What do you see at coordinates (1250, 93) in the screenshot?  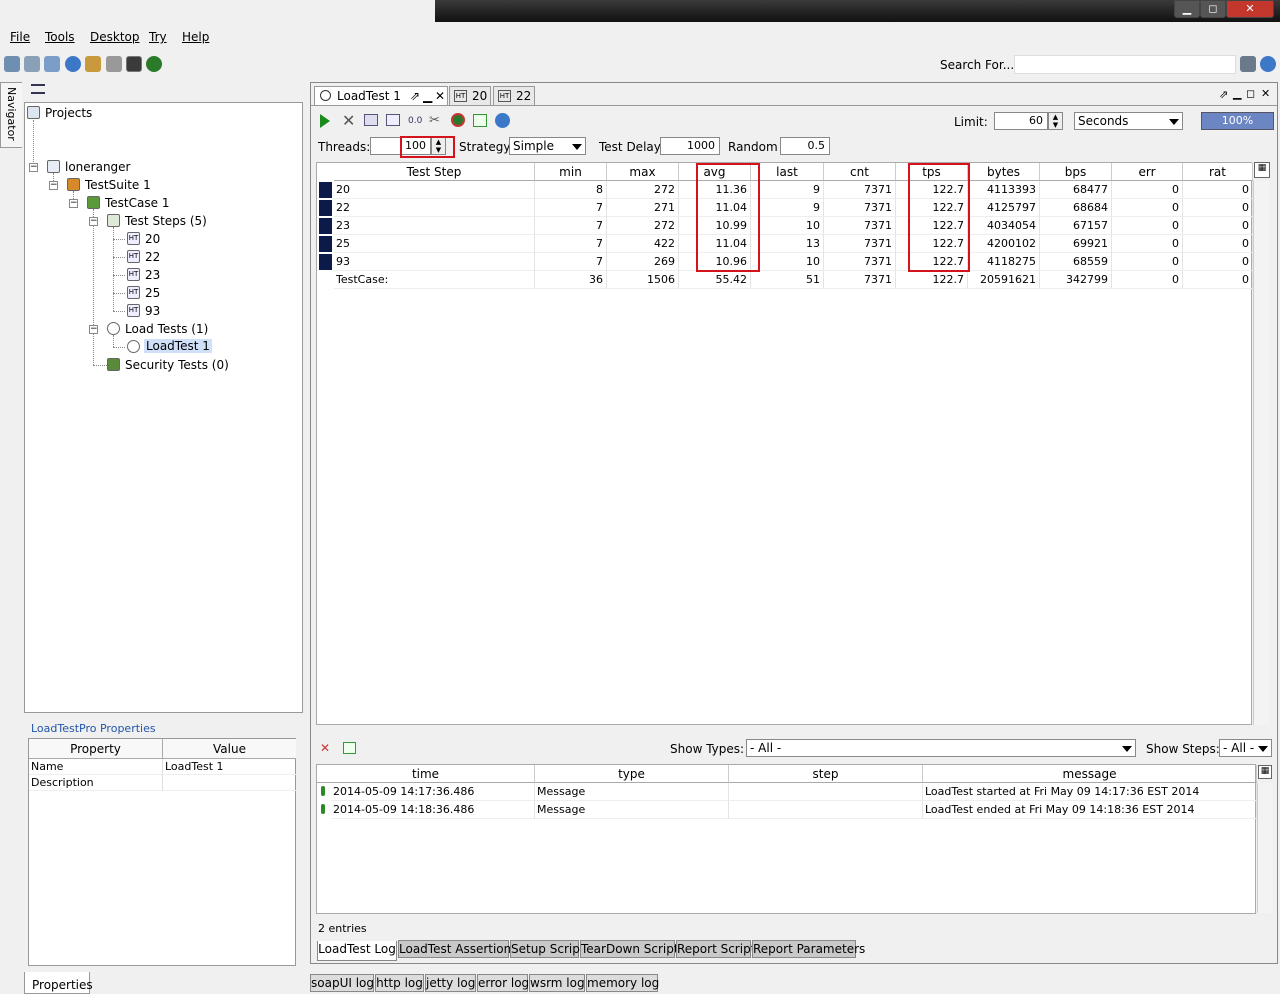 I see `panel-maximize-icon: ◻` at bounding box center [1250, 93].